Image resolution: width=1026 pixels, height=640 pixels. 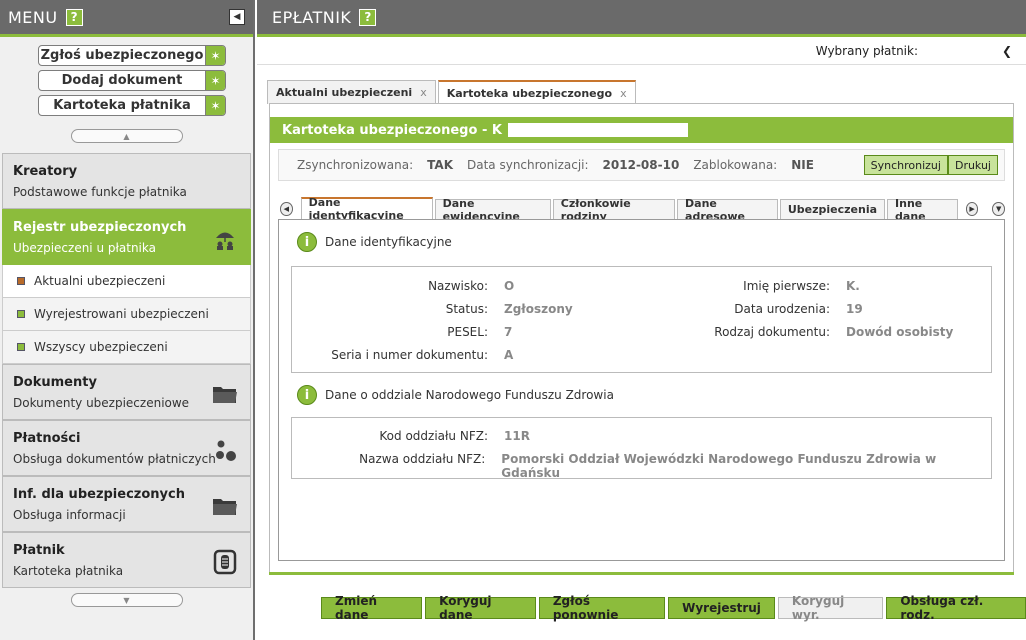 I want to click on nfz-name-label: Nazwa oddziału NFZ:, so click(x=422, y=459).